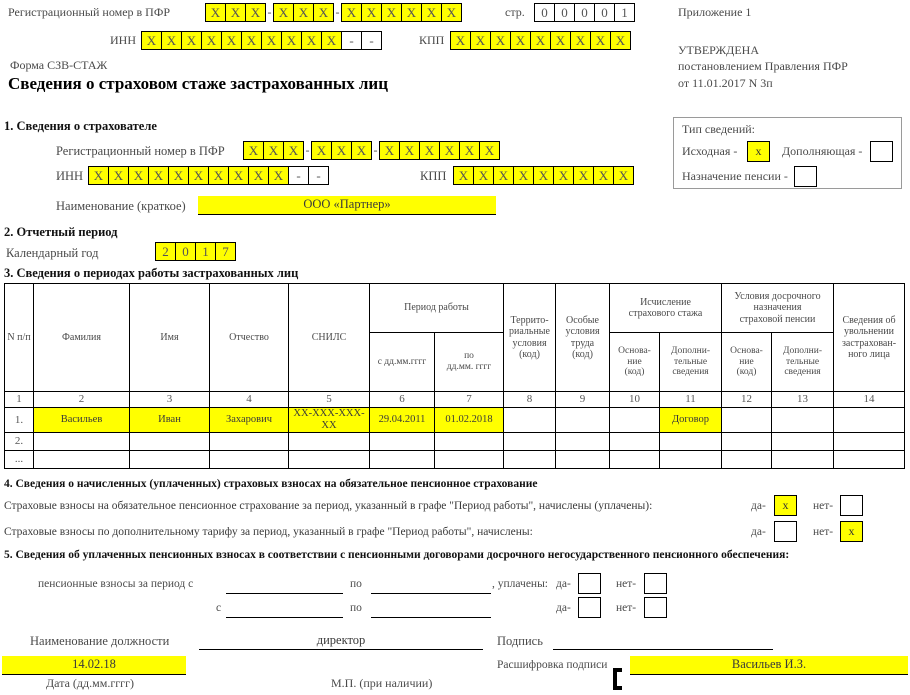 This screenshot has width=910, height=695. What do you see at coordinates (402, 420) in the screenshot?
I see `cell-date-from: 29.04.2011` at bounding box center [402, 420].